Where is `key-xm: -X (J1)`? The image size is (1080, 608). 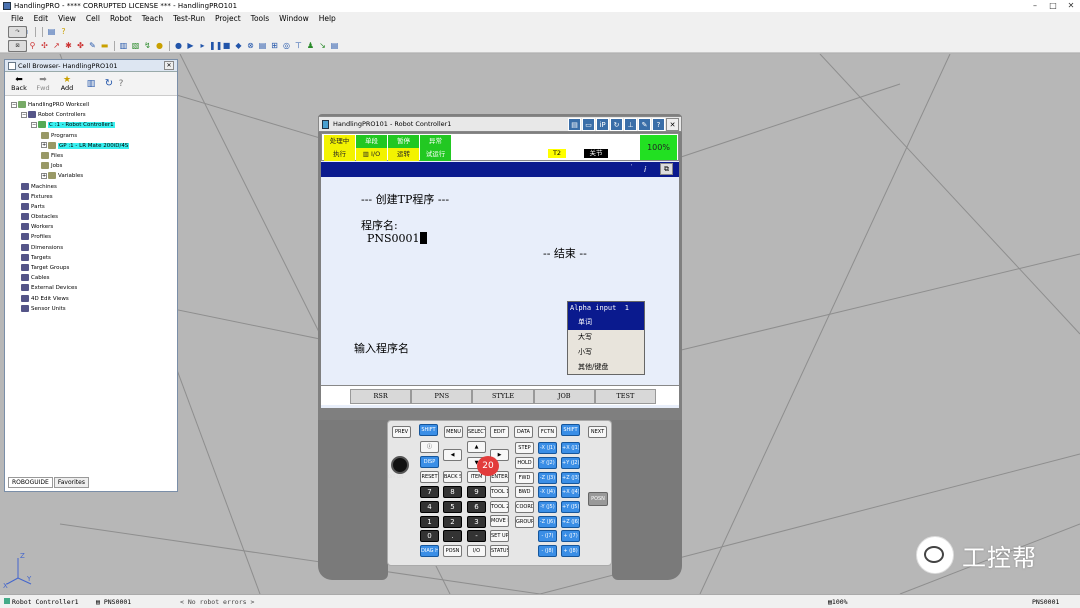
key-xm: -X (J1) is located at coordinates (547, 448).